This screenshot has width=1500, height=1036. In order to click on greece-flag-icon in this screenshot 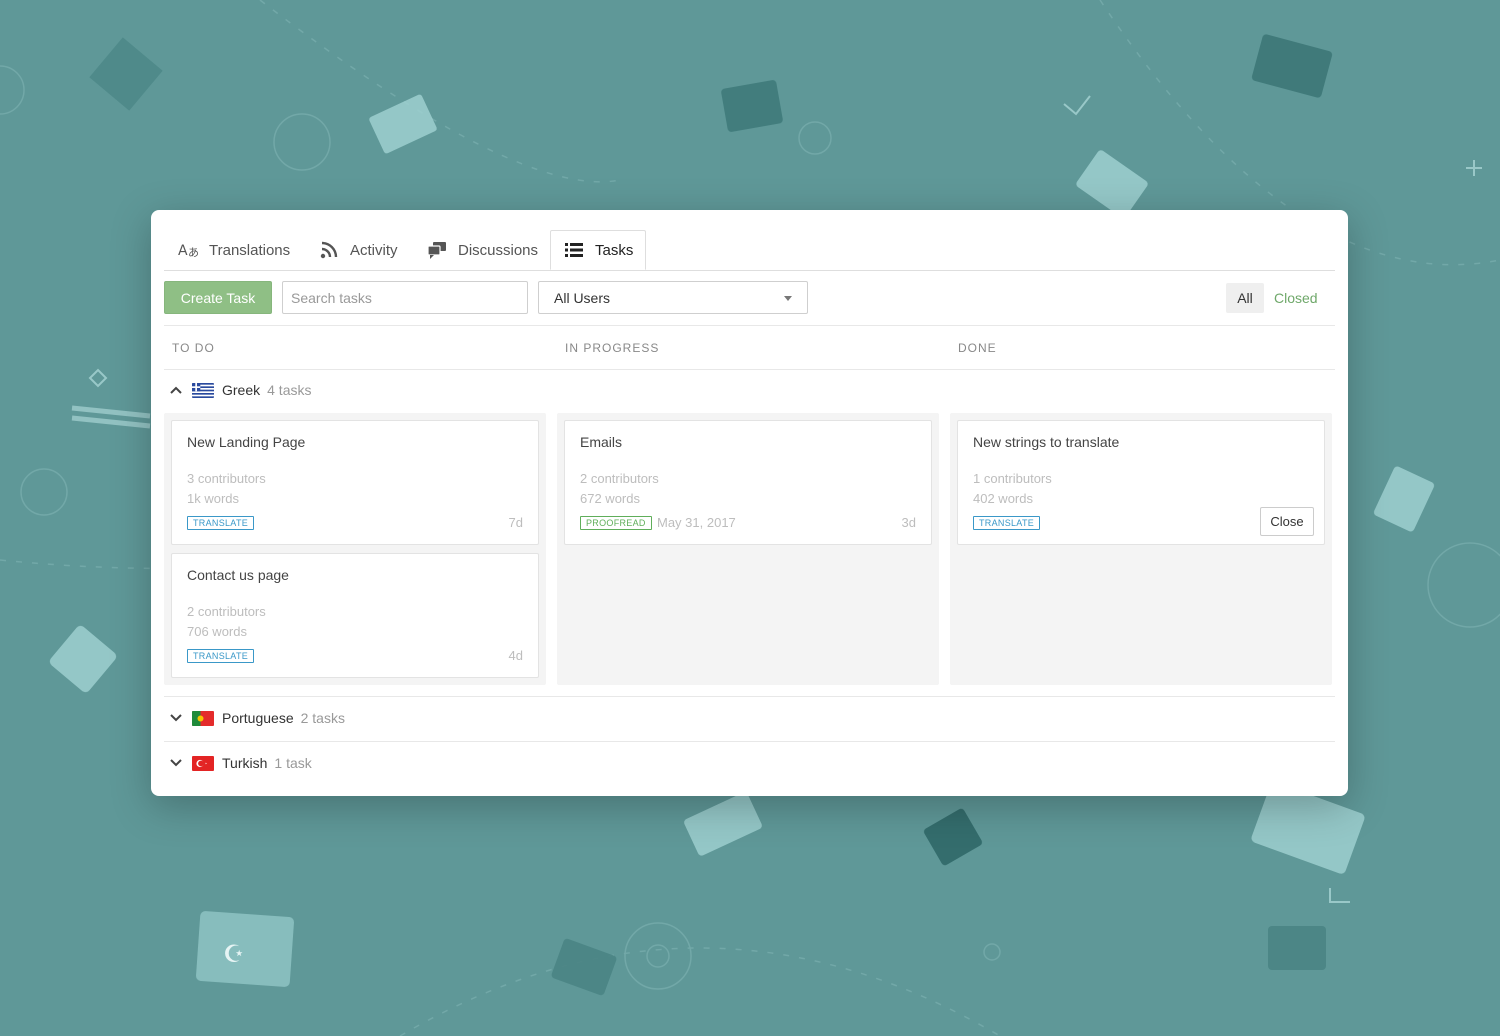, I will do `click(203, 390)`.